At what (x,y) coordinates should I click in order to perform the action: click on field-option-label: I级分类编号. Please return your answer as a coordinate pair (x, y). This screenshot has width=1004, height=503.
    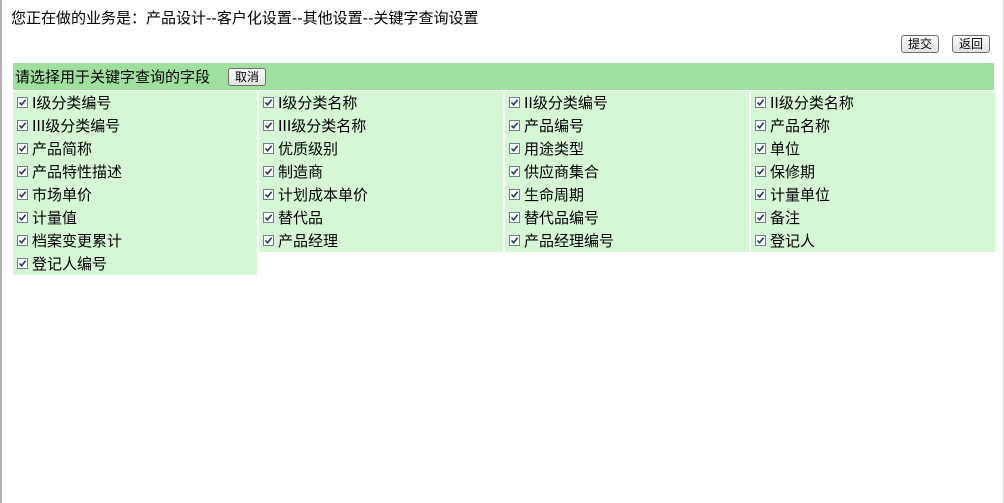
    Looking at the image, I should click on (72, 102).